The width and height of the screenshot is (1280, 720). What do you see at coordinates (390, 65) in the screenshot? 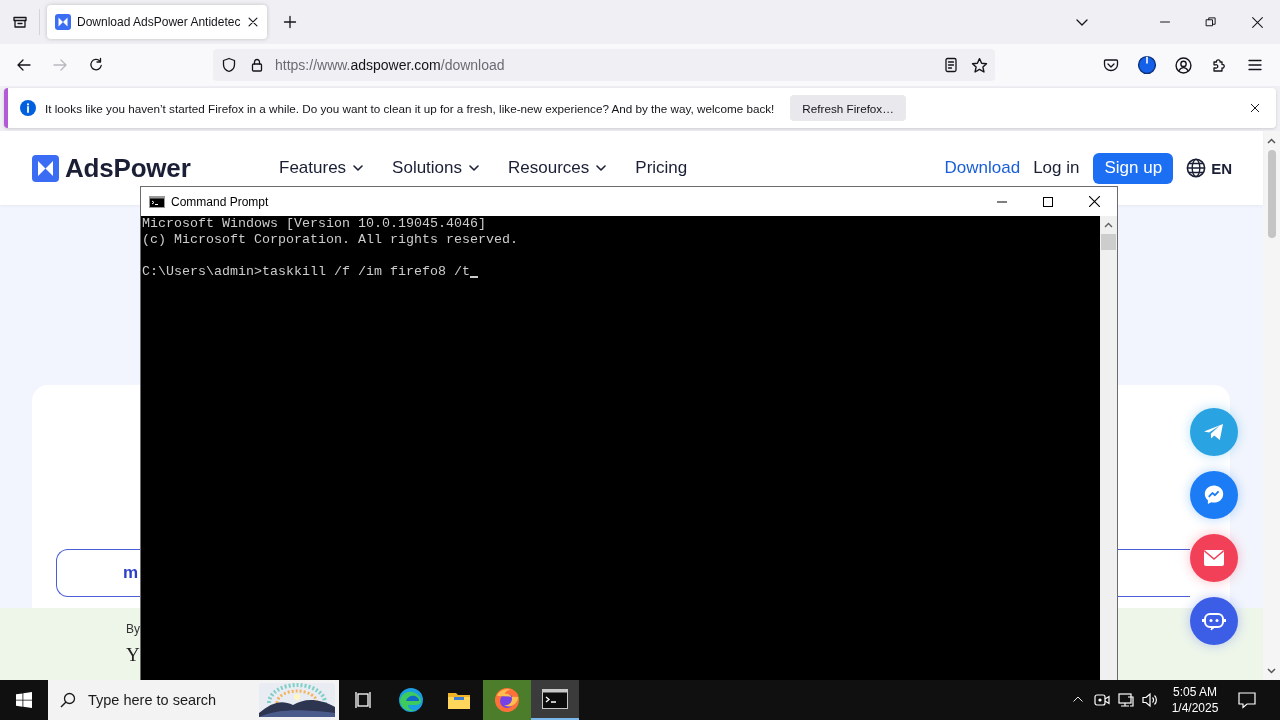
I see `url-text: https://www.adspower.com/download` at bounding box center [390, 65].